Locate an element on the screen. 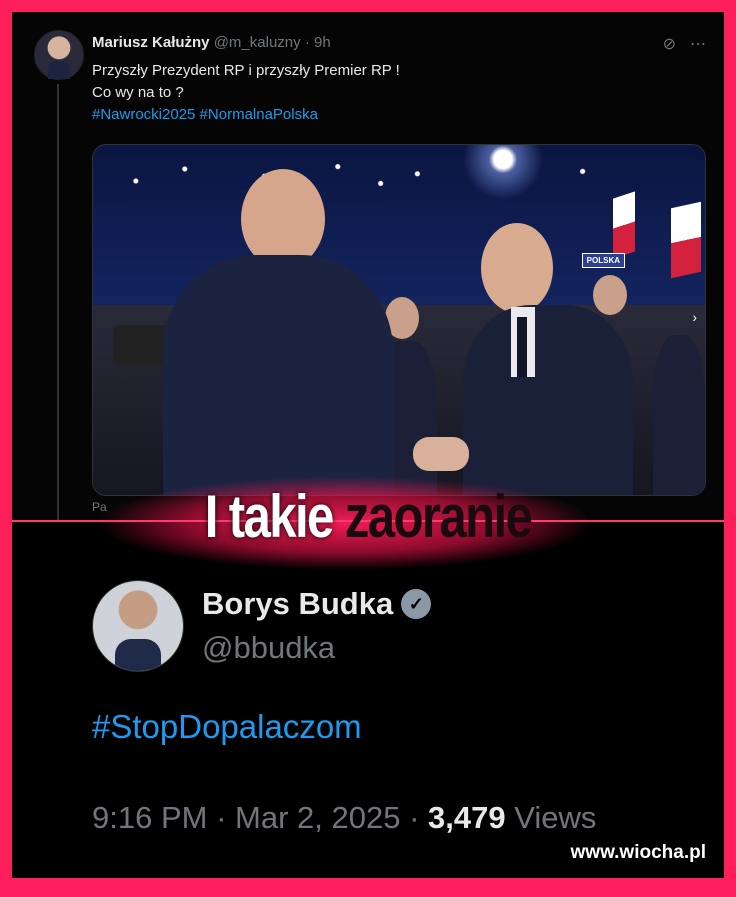  tie is located at coordinates (522, 347).